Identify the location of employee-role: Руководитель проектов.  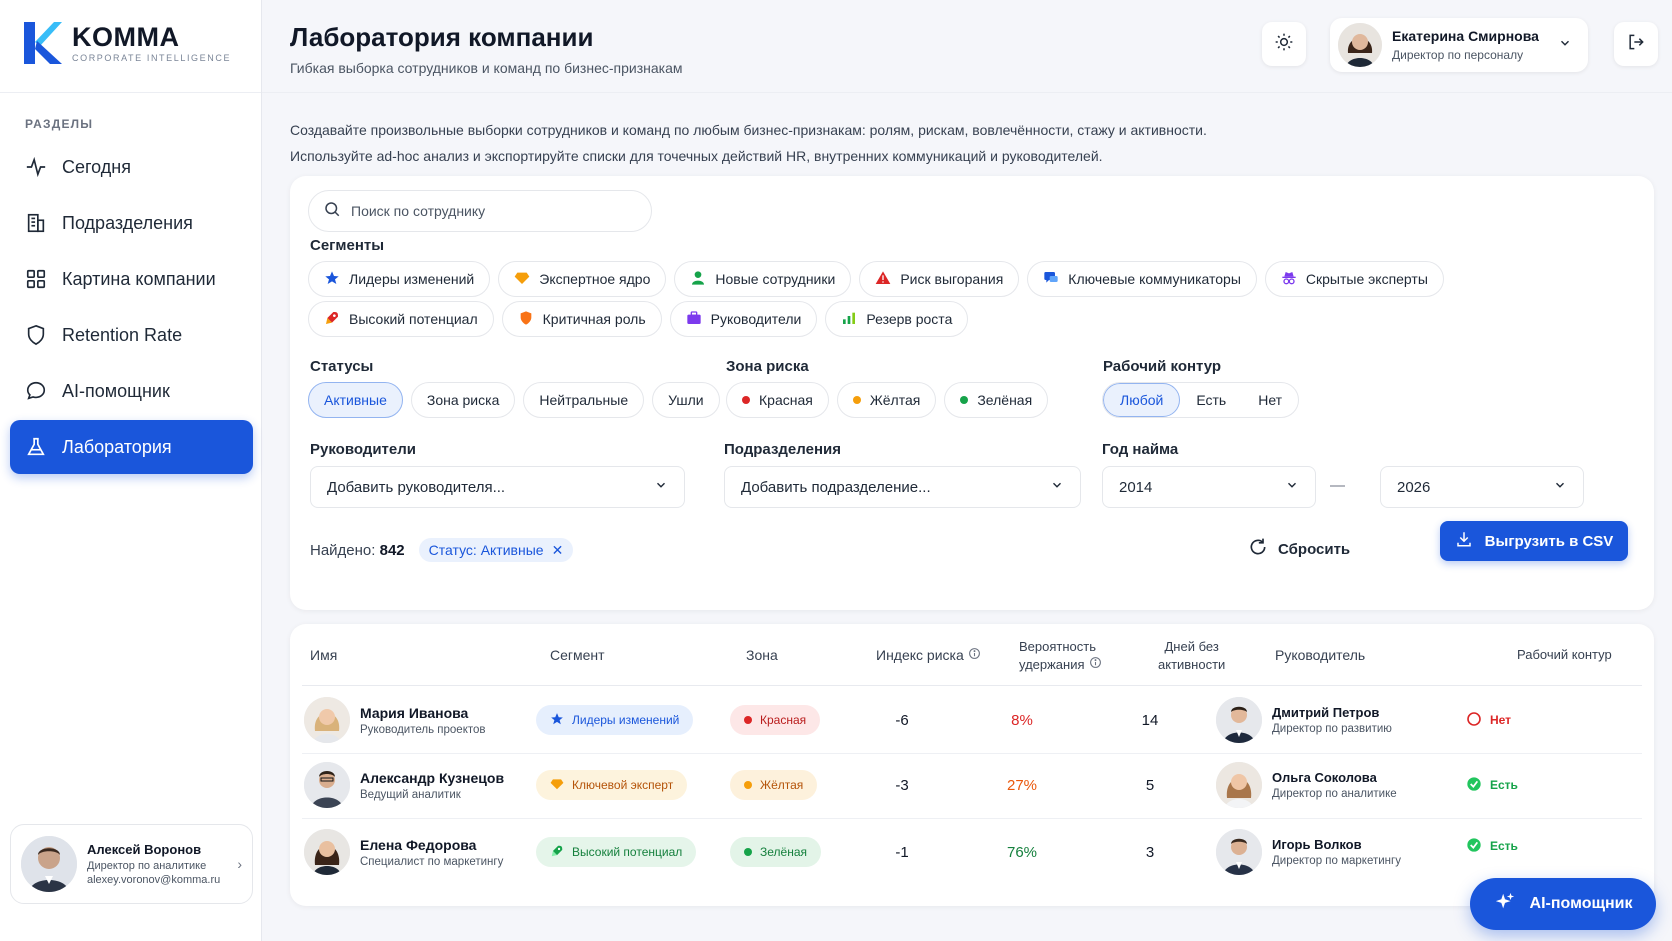
(423, 729).